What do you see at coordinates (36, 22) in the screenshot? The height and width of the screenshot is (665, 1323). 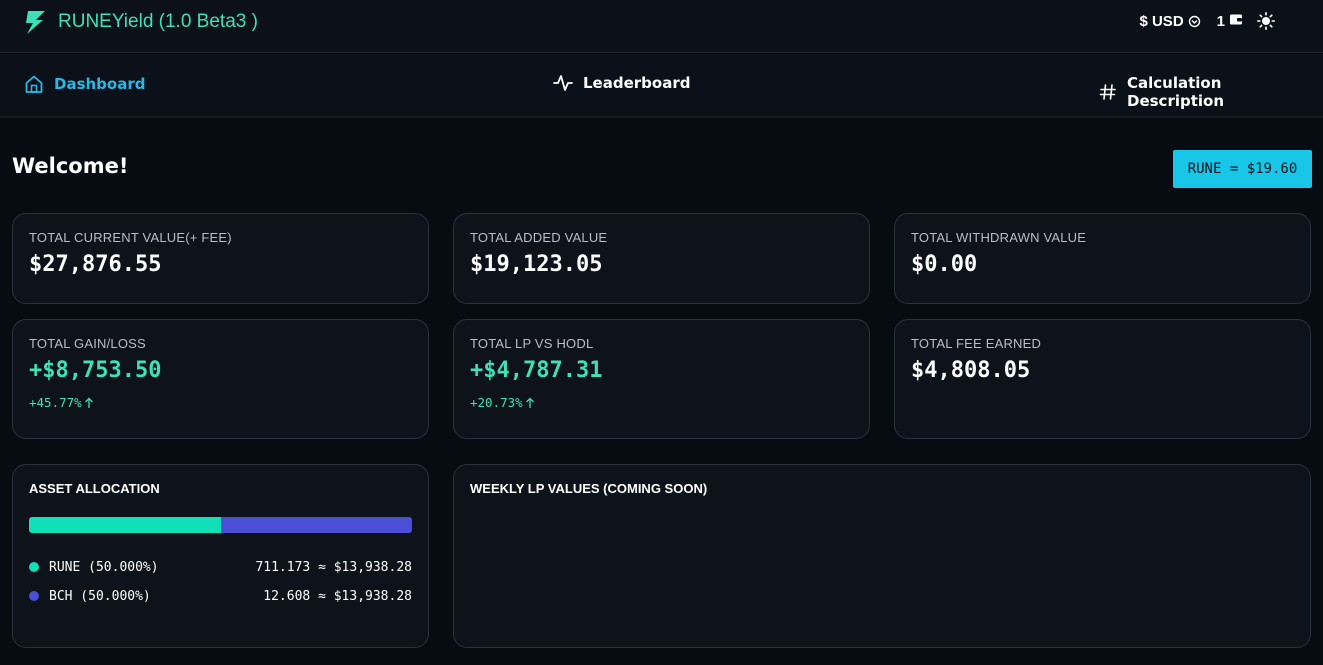 I see `lightning-logo-icon` at bounding box center [36, 22].